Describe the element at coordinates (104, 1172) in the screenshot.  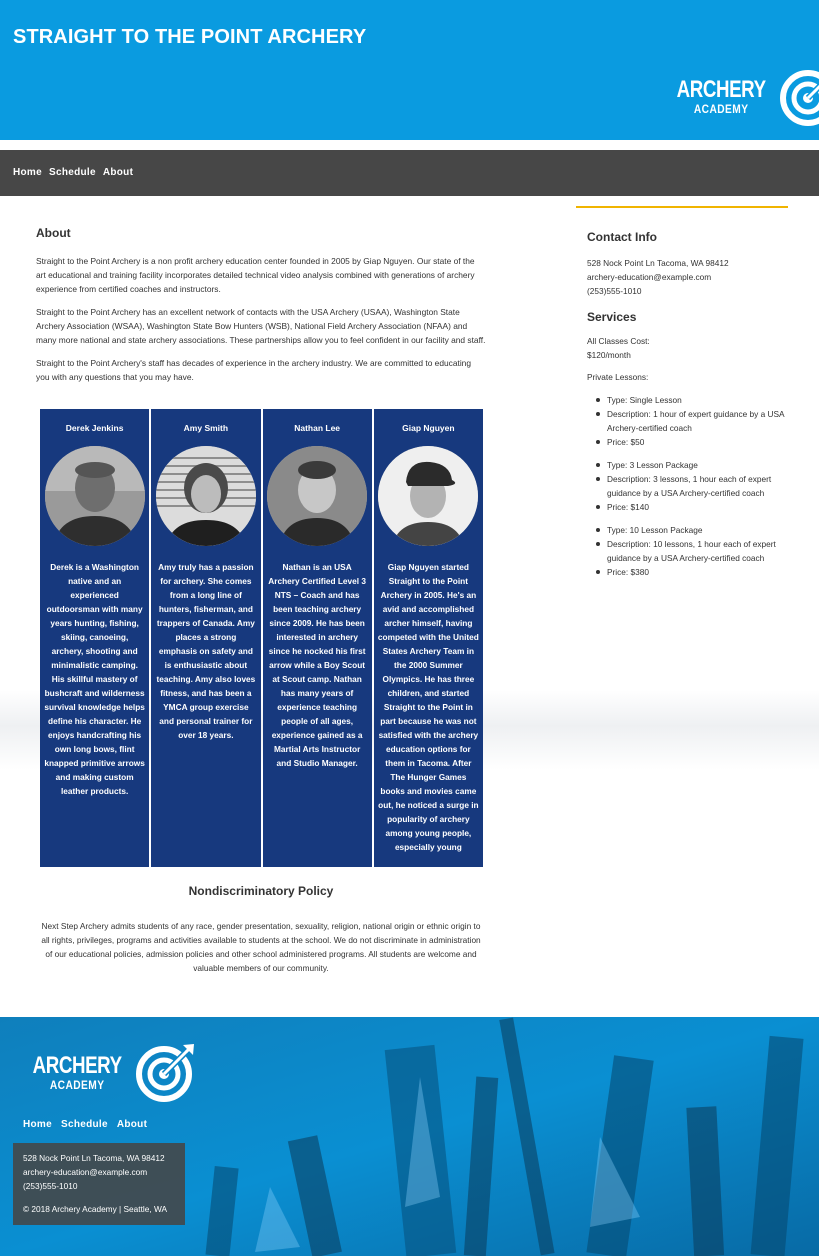
I see `footer-email: archery-education@example.com` at that location.